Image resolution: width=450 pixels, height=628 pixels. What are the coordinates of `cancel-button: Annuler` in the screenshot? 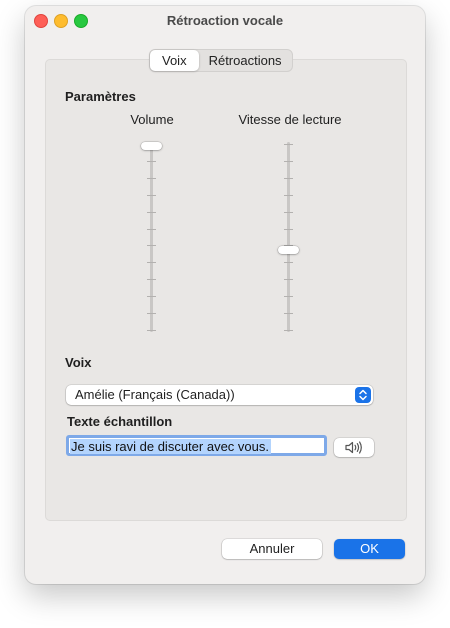 It's located at (272, 549).